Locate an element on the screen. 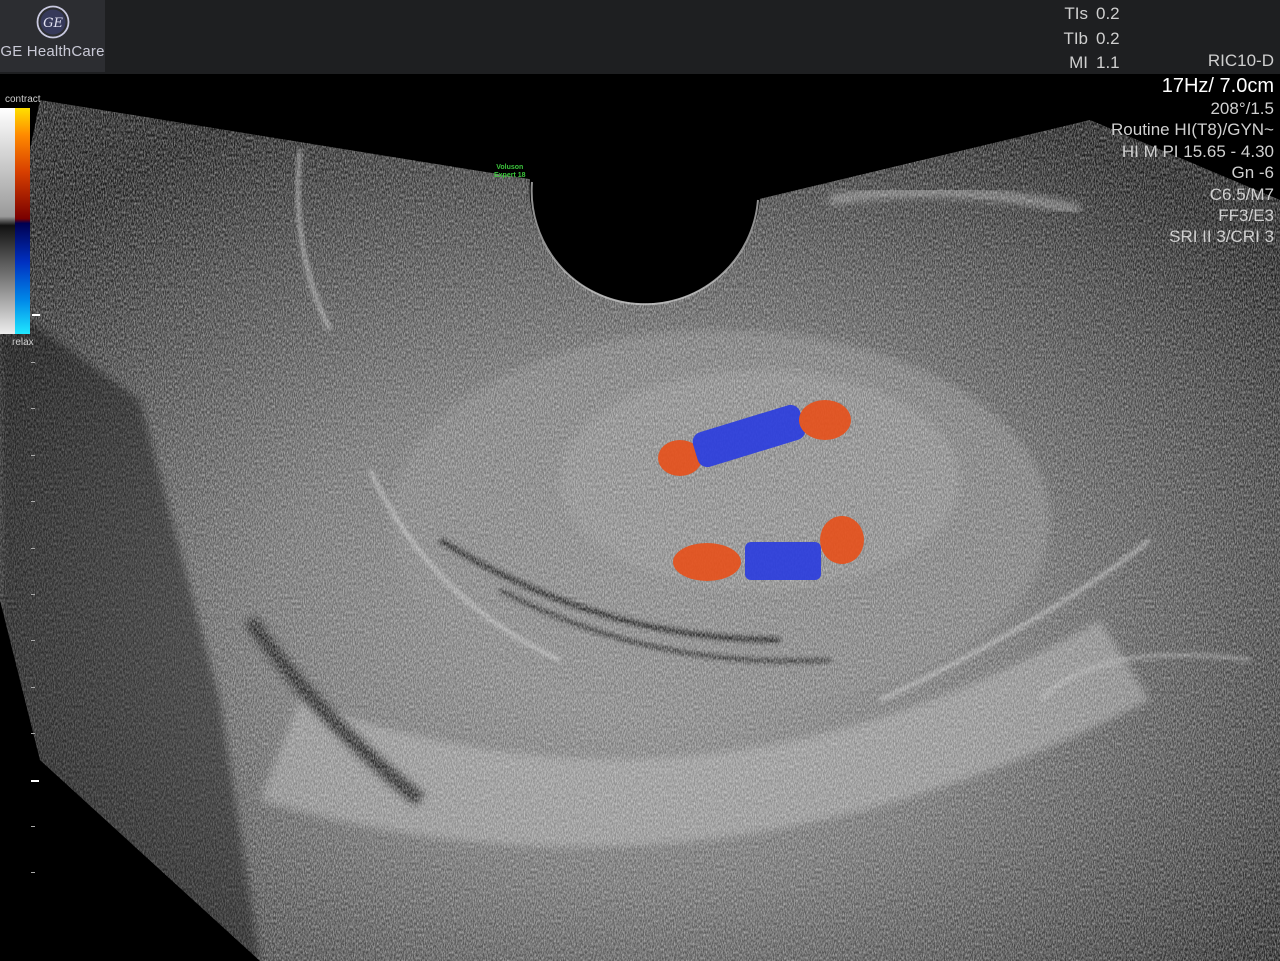 The width and height of the screenshot is (1280, 961). color-scale-bar is located at coordinates (22, 221).